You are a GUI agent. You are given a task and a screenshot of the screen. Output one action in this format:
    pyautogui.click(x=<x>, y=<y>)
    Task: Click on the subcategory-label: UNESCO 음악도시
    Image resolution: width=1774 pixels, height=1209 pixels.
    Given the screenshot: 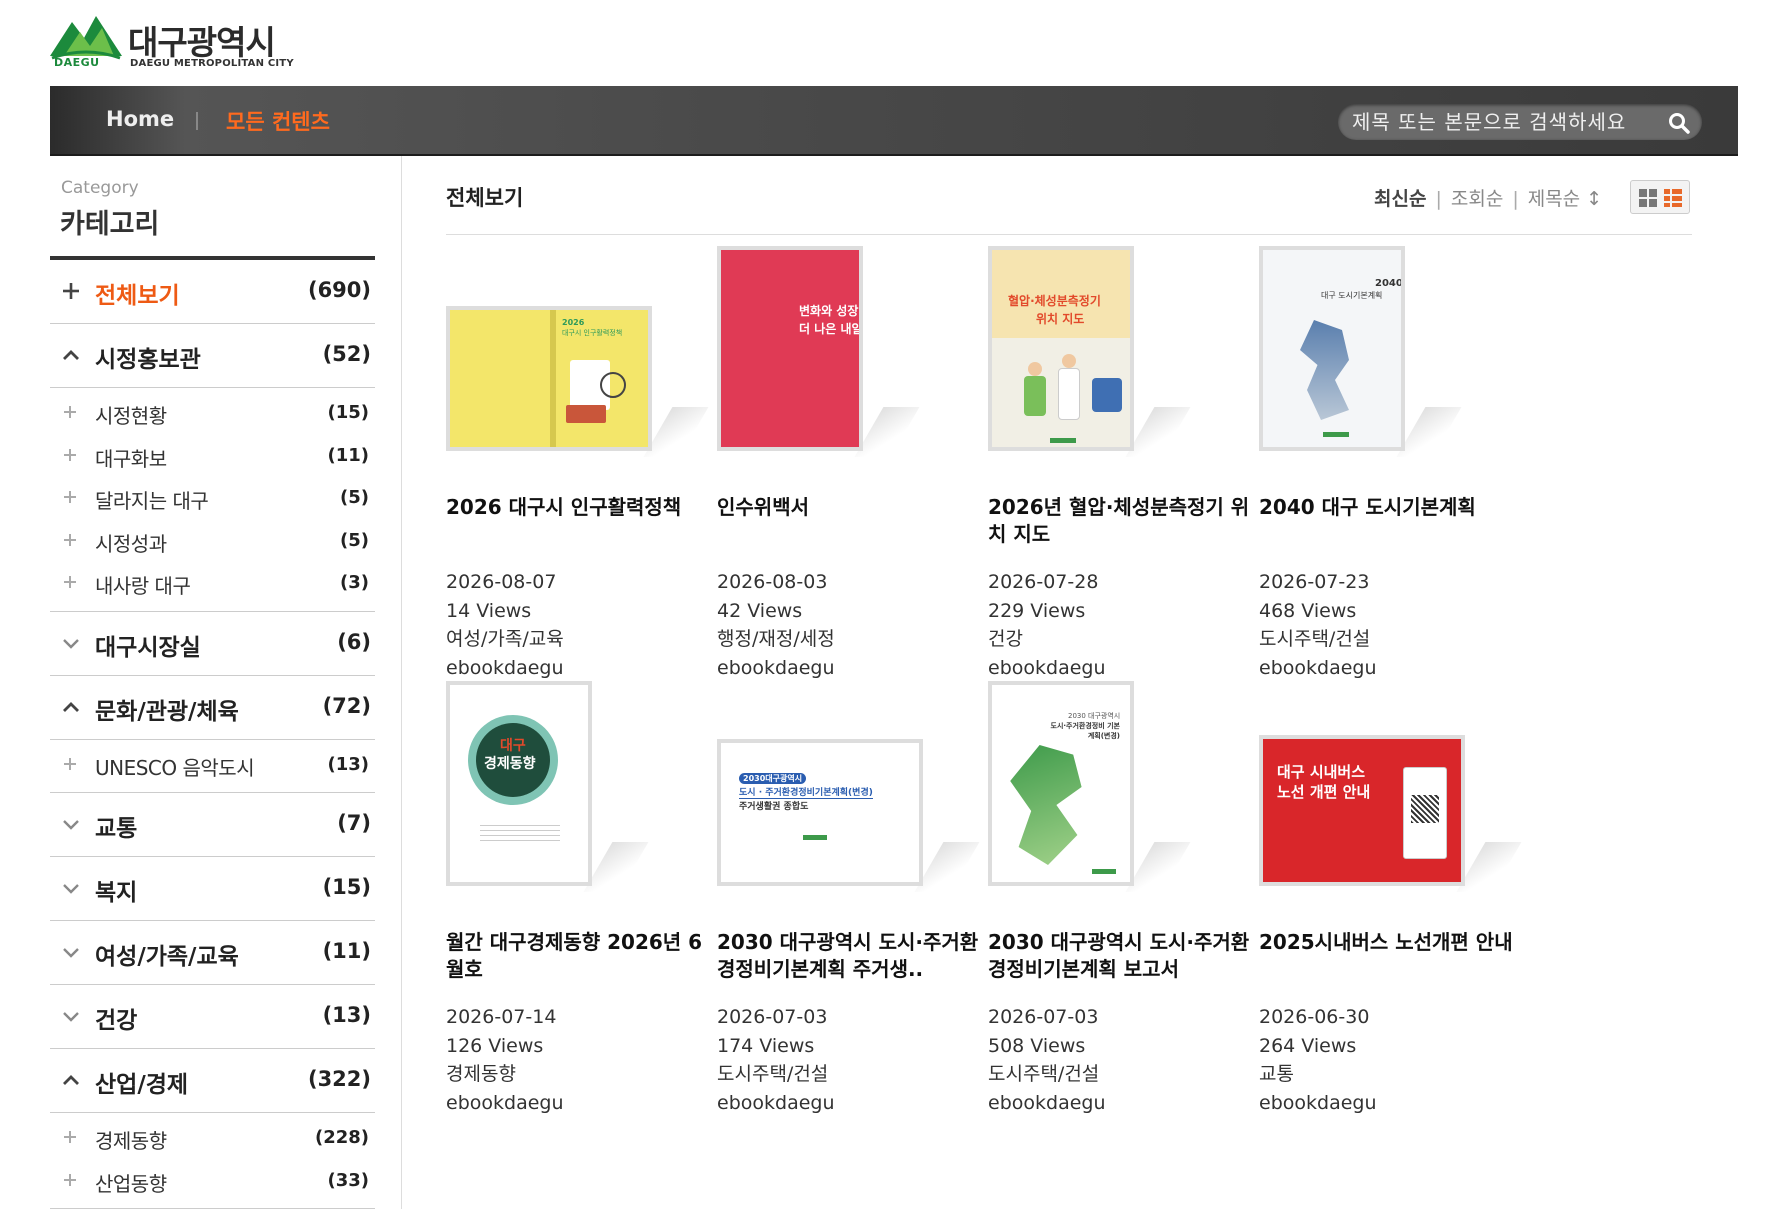 What is the action you would take?
    pyautogui.click(x=175, y=767)
    